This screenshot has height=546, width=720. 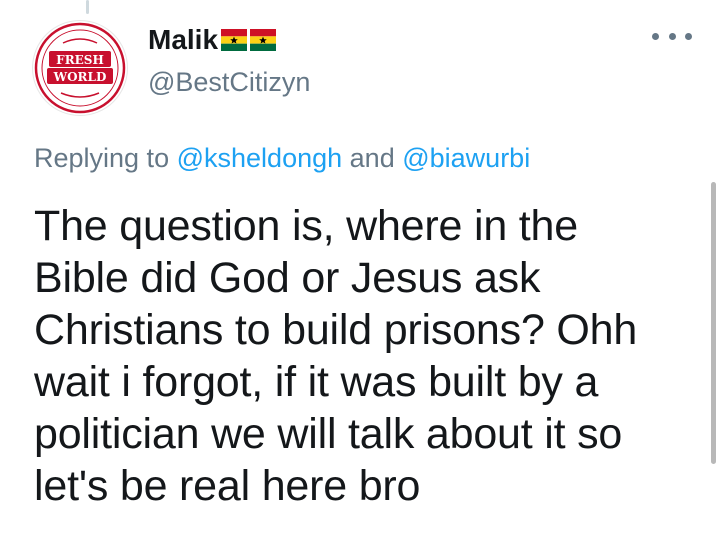 What do you see at coordinates (316, 382) in the screenshot?
I see `tweet-text-line: wait i forgot, if it was built by a` at bounding box center [316, 382].